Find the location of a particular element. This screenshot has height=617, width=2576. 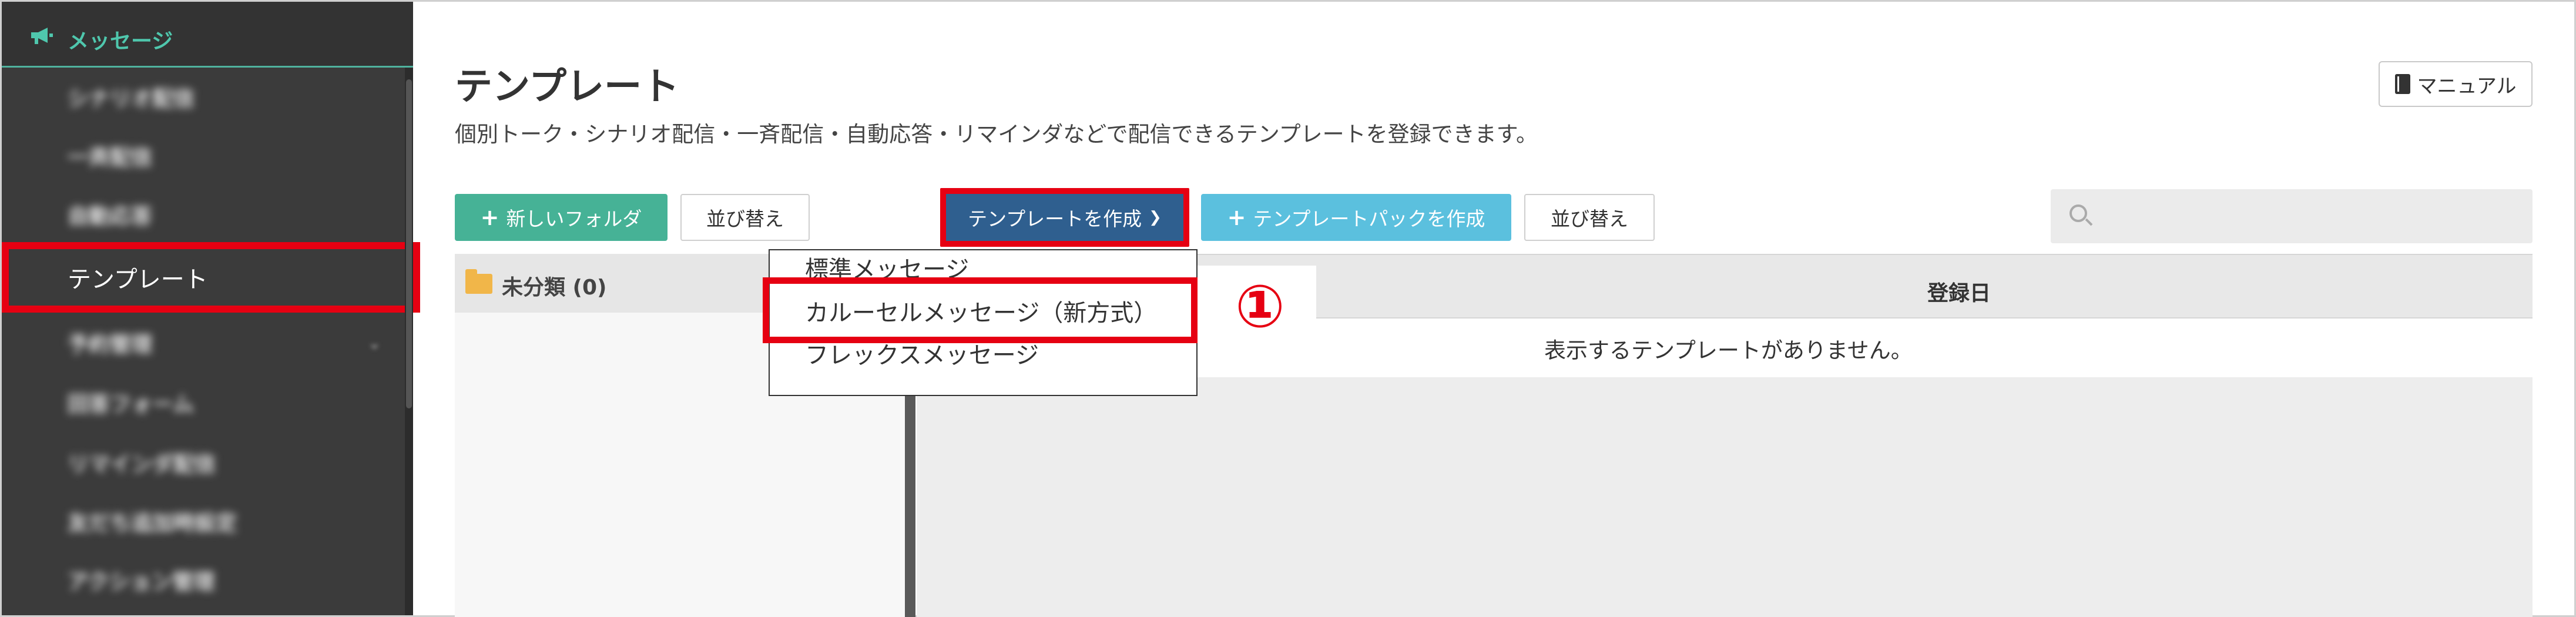

manual-button-label: マニュアル is located at coordinates (2467, 86).